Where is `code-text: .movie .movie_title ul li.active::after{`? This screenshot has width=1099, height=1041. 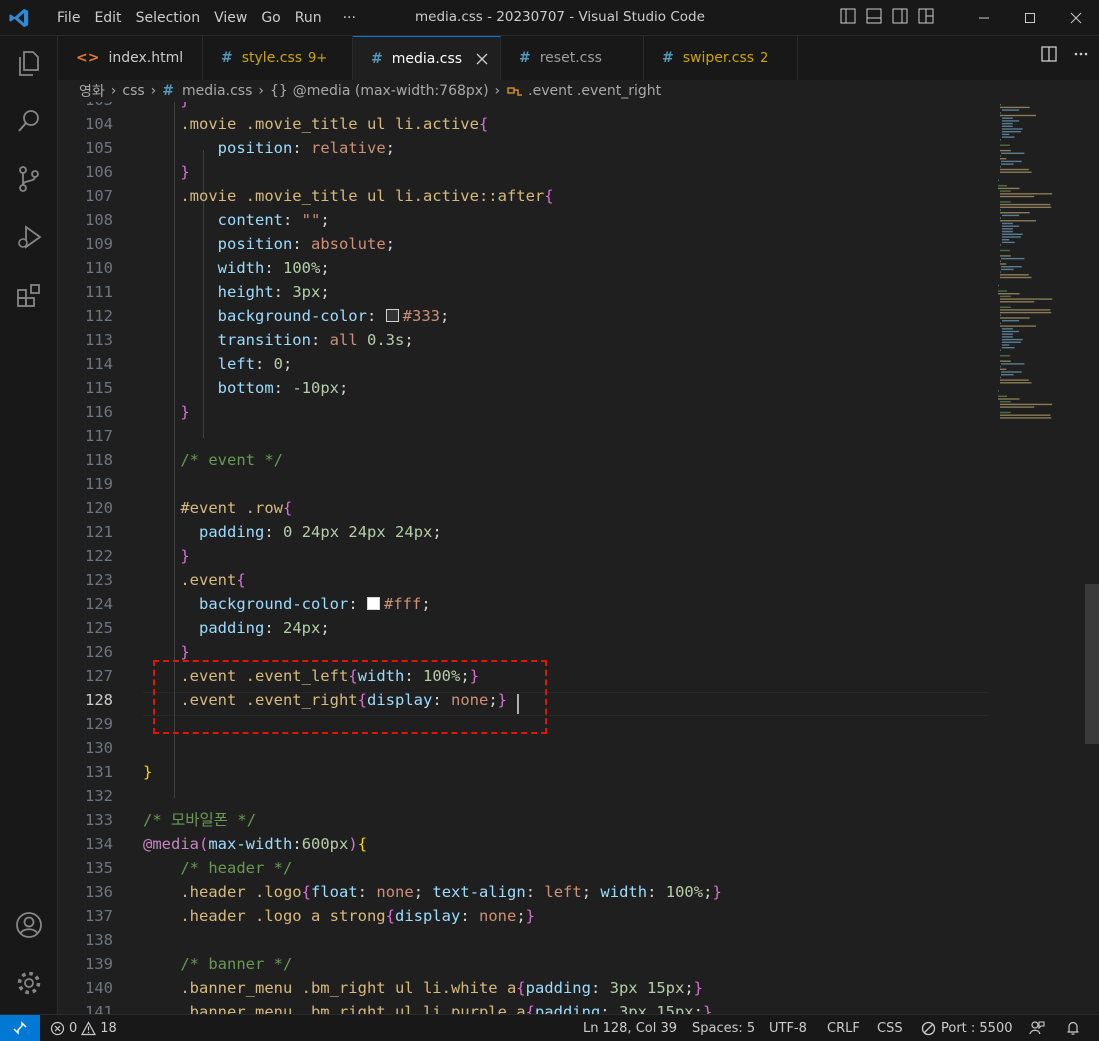
code-text: .movie .movie_title ul li.active::after{ is located at coordinates (367, 196).